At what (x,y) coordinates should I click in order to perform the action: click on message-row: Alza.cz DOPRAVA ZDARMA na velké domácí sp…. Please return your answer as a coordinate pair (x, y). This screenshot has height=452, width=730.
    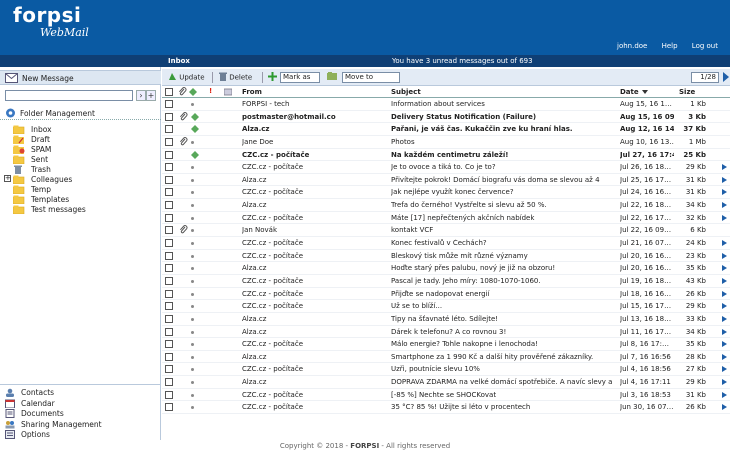
    Looking at the image, I should click on (446, 382).